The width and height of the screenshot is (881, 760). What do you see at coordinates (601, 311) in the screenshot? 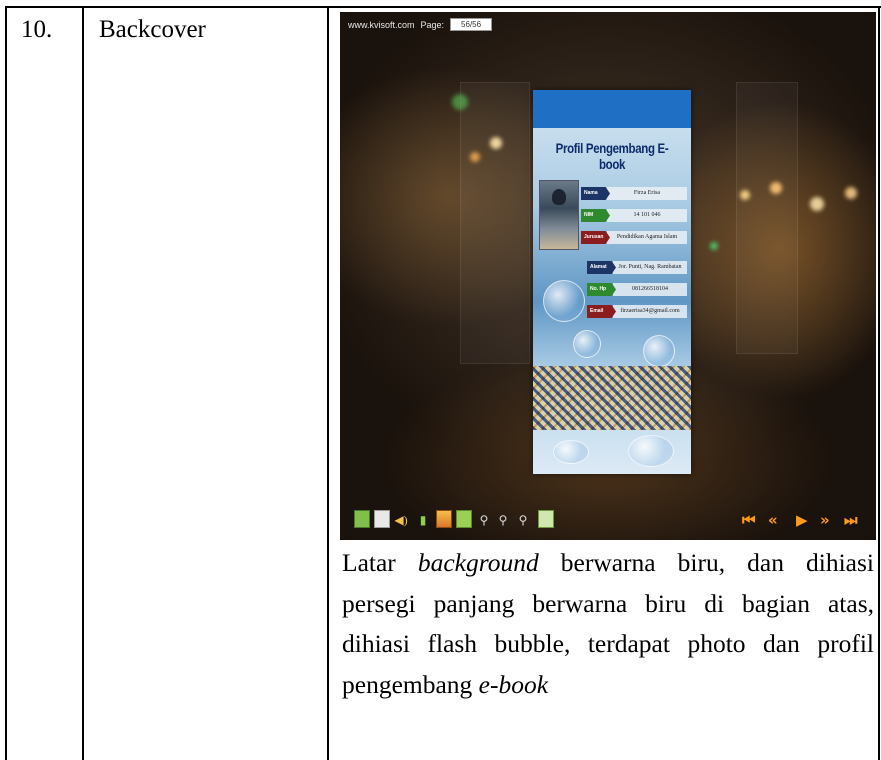
I see `field-label: Email` at bounding box center [601, 311].